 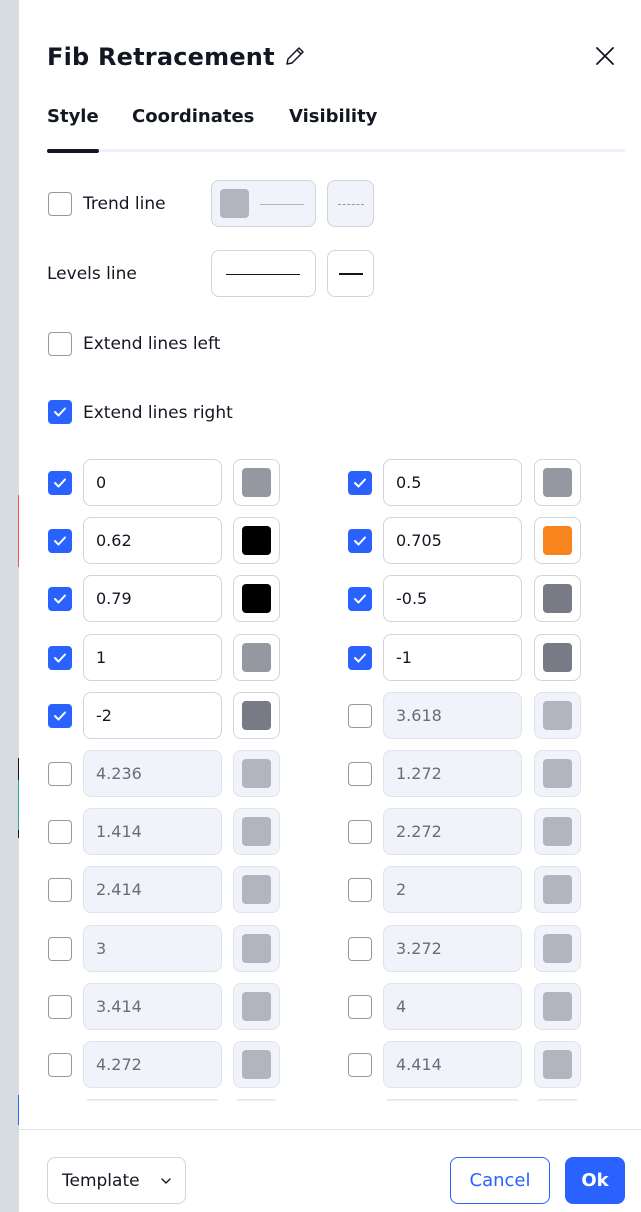 What do you see at coordinates (452, 831) in the screenshot?
I see `level-value-input: 2.272` at bounding box center [452, 831].